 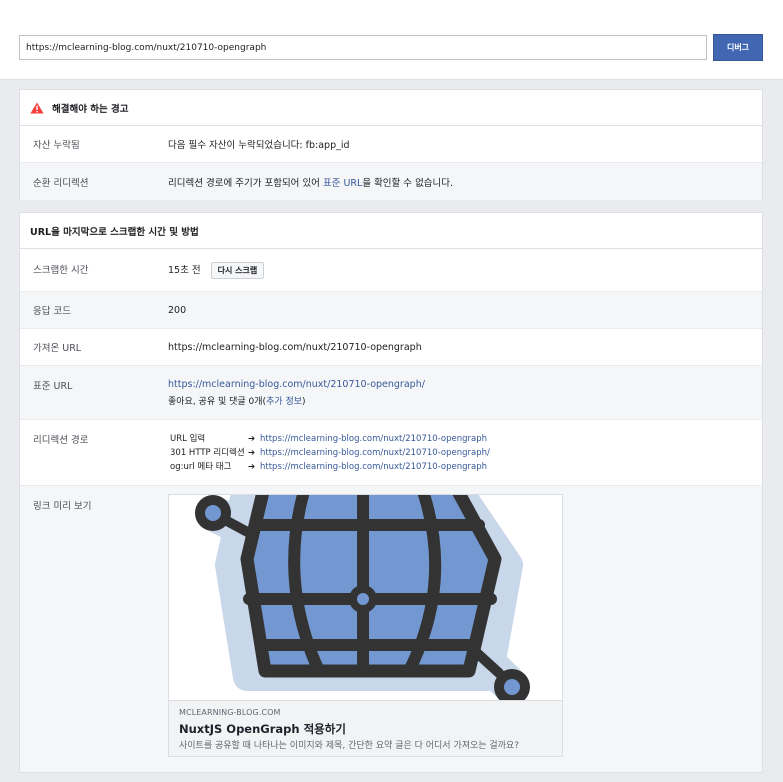 I want to click on opengraph-logo-icon, so click(x=365, y=597).